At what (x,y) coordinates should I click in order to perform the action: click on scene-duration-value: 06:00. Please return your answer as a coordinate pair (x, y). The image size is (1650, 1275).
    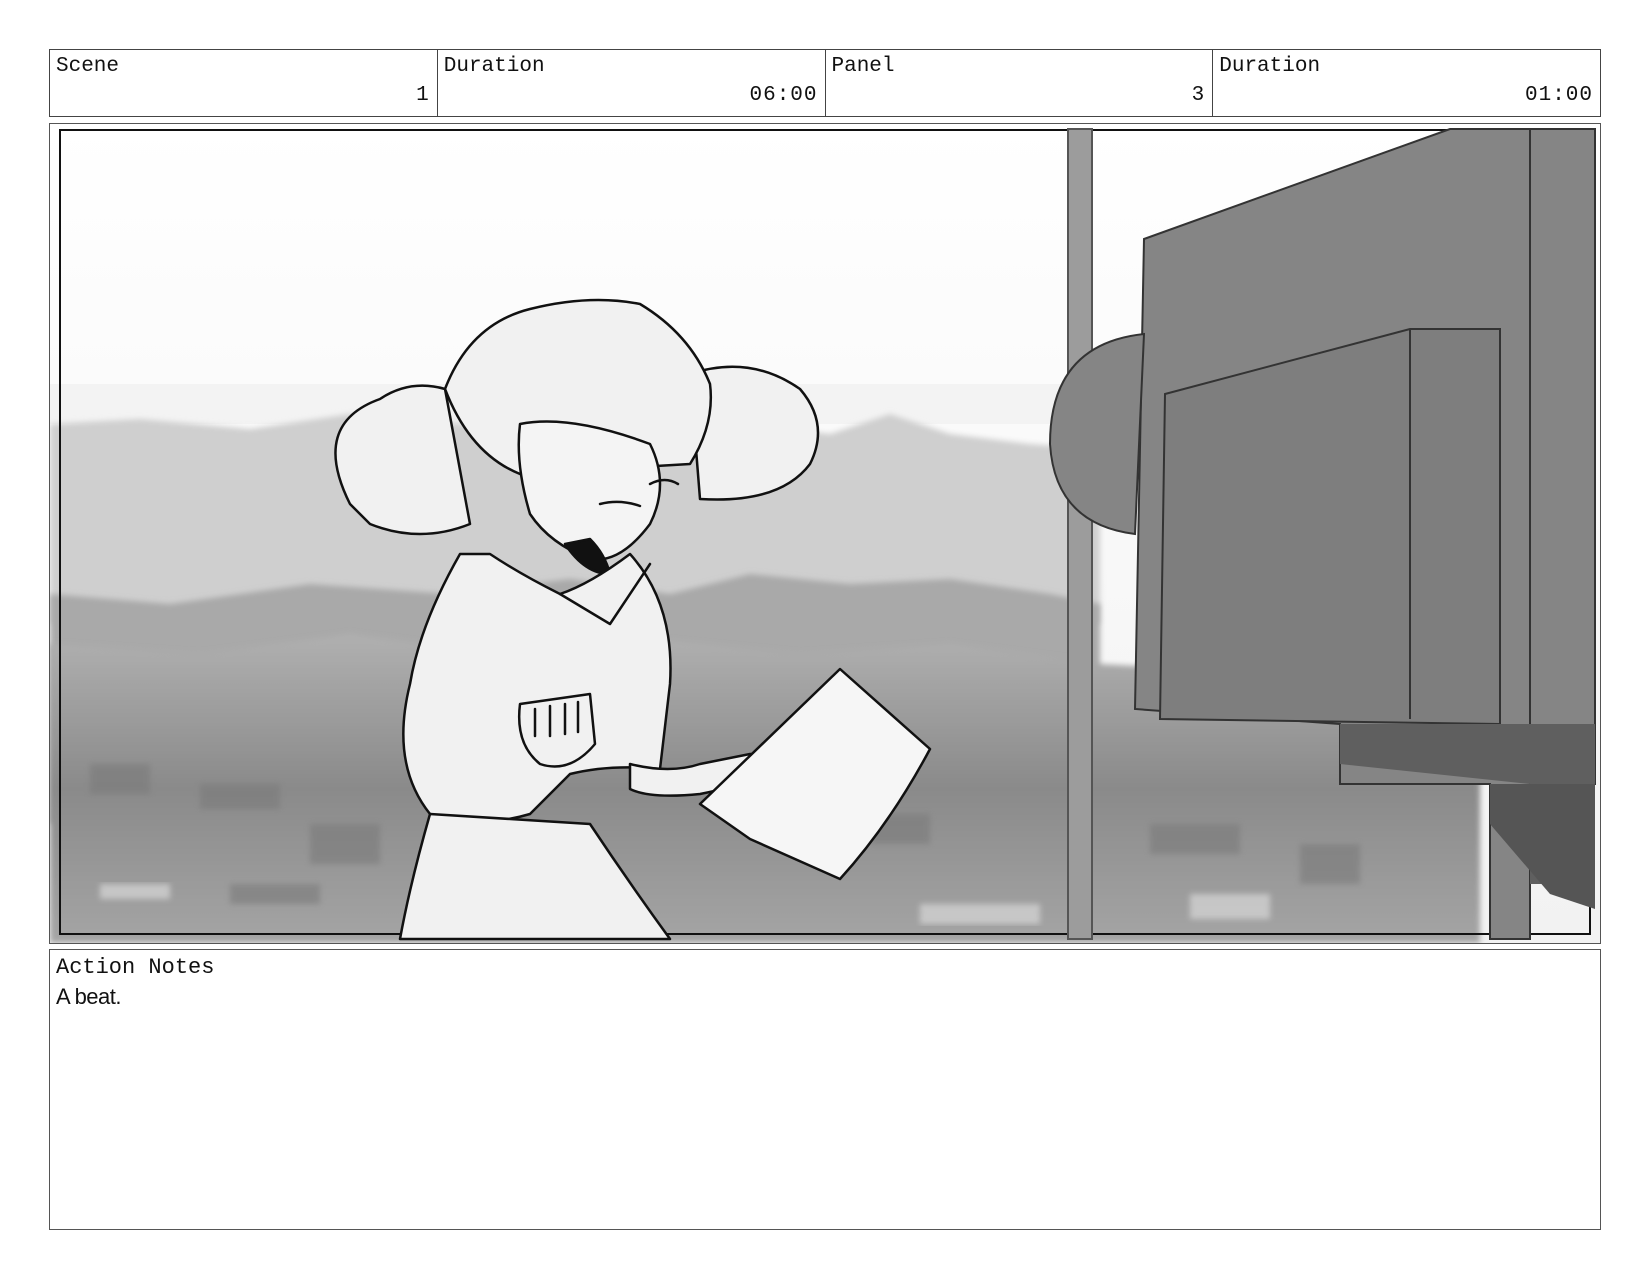
    Looking at the image, I should click on (783, 95).